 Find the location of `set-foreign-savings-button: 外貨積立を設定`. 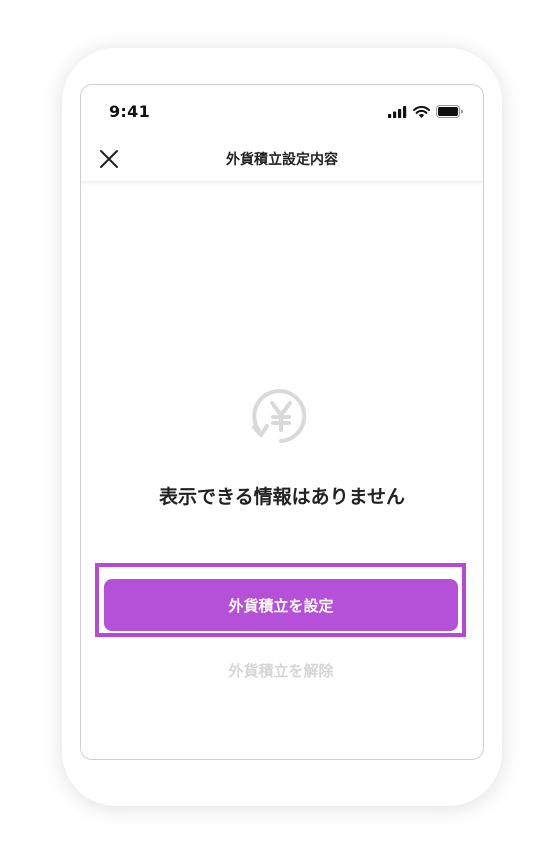

set-foreign-savings-button: 外貨積立を設定 is located at coordinates (281, 605).